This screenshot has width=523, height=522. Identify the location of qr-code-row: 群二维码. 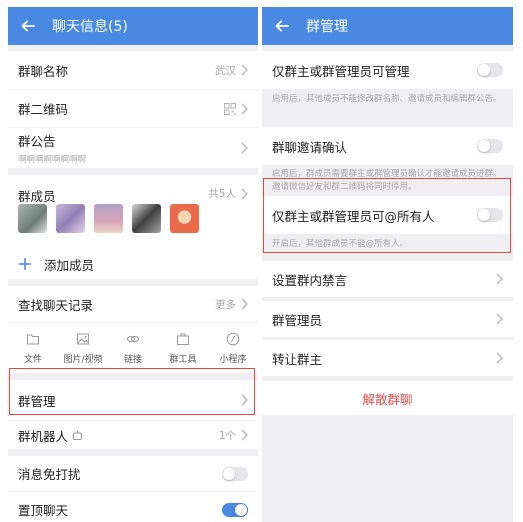
(133, 108).